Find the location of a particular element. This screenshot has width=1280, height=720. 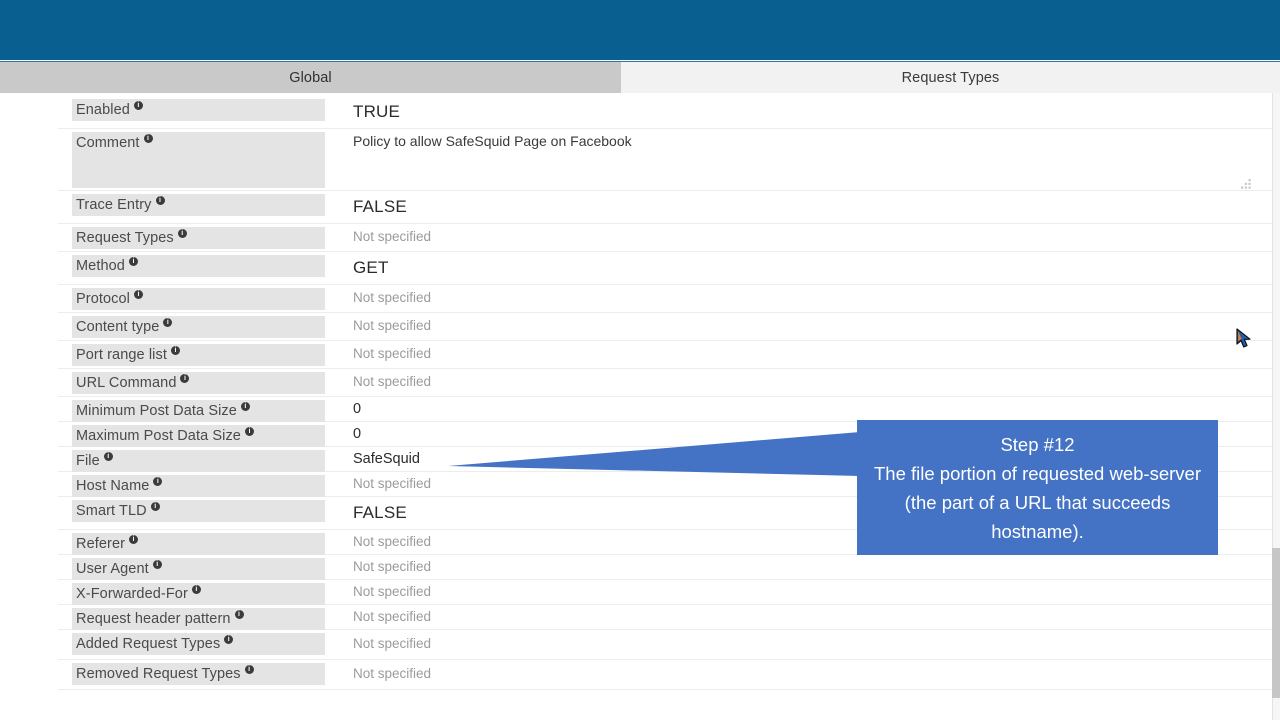

field-label: Method i is located at coordinates (198, 266).